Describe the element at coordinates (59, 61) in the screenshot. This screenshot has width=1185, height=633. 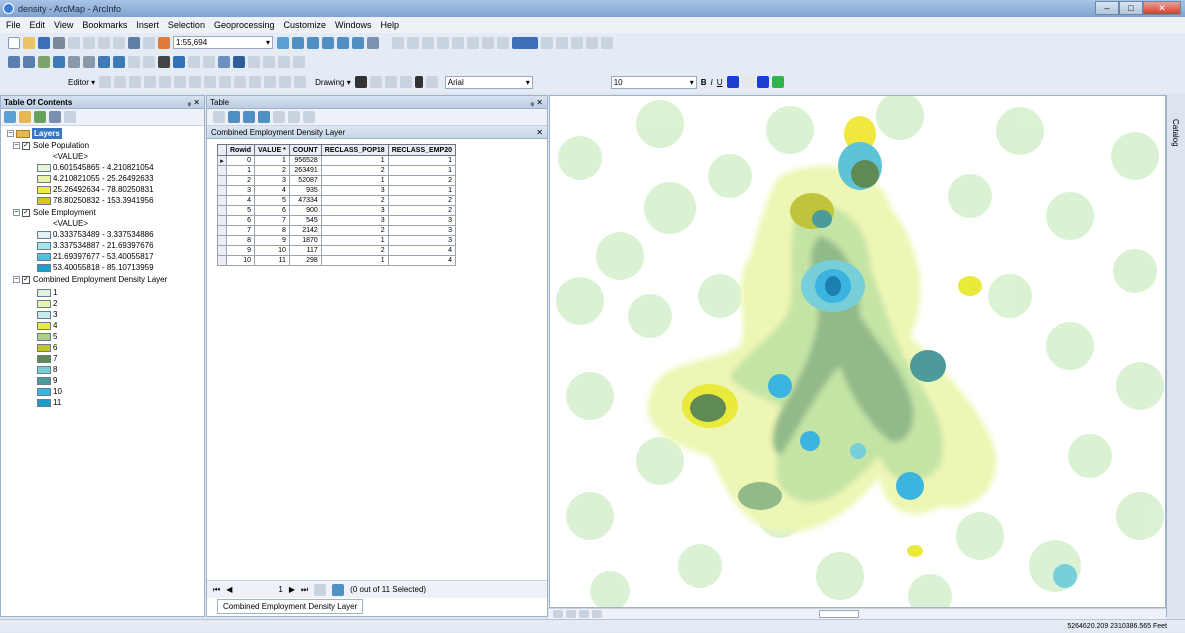
I see `full-extent-icon` at that location.